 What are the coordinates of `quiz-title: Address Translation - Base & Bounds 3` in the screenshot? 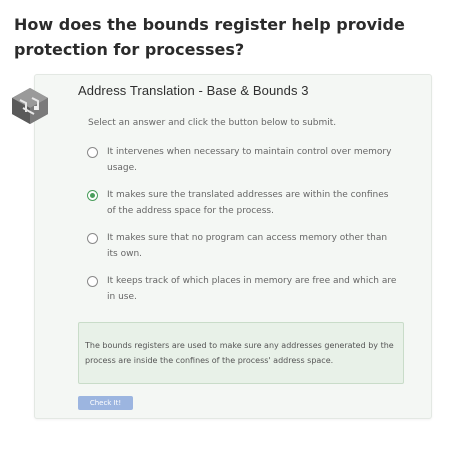 It's located at (193, 90).